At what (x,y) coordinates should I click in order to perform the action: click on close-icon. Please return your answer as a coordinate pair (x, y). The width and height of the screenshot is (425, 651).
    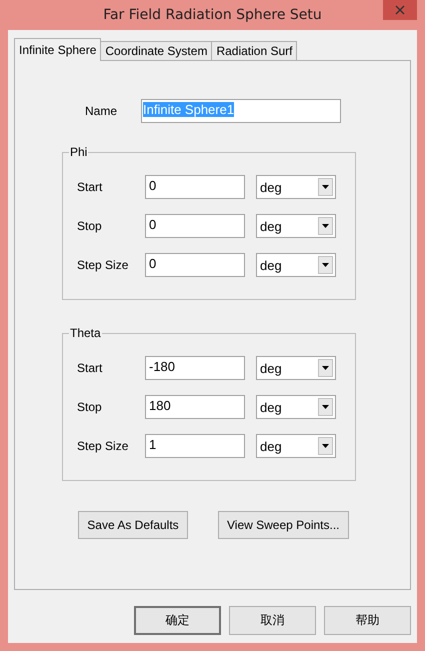
    Looking at the image, I should click on (400, 10).